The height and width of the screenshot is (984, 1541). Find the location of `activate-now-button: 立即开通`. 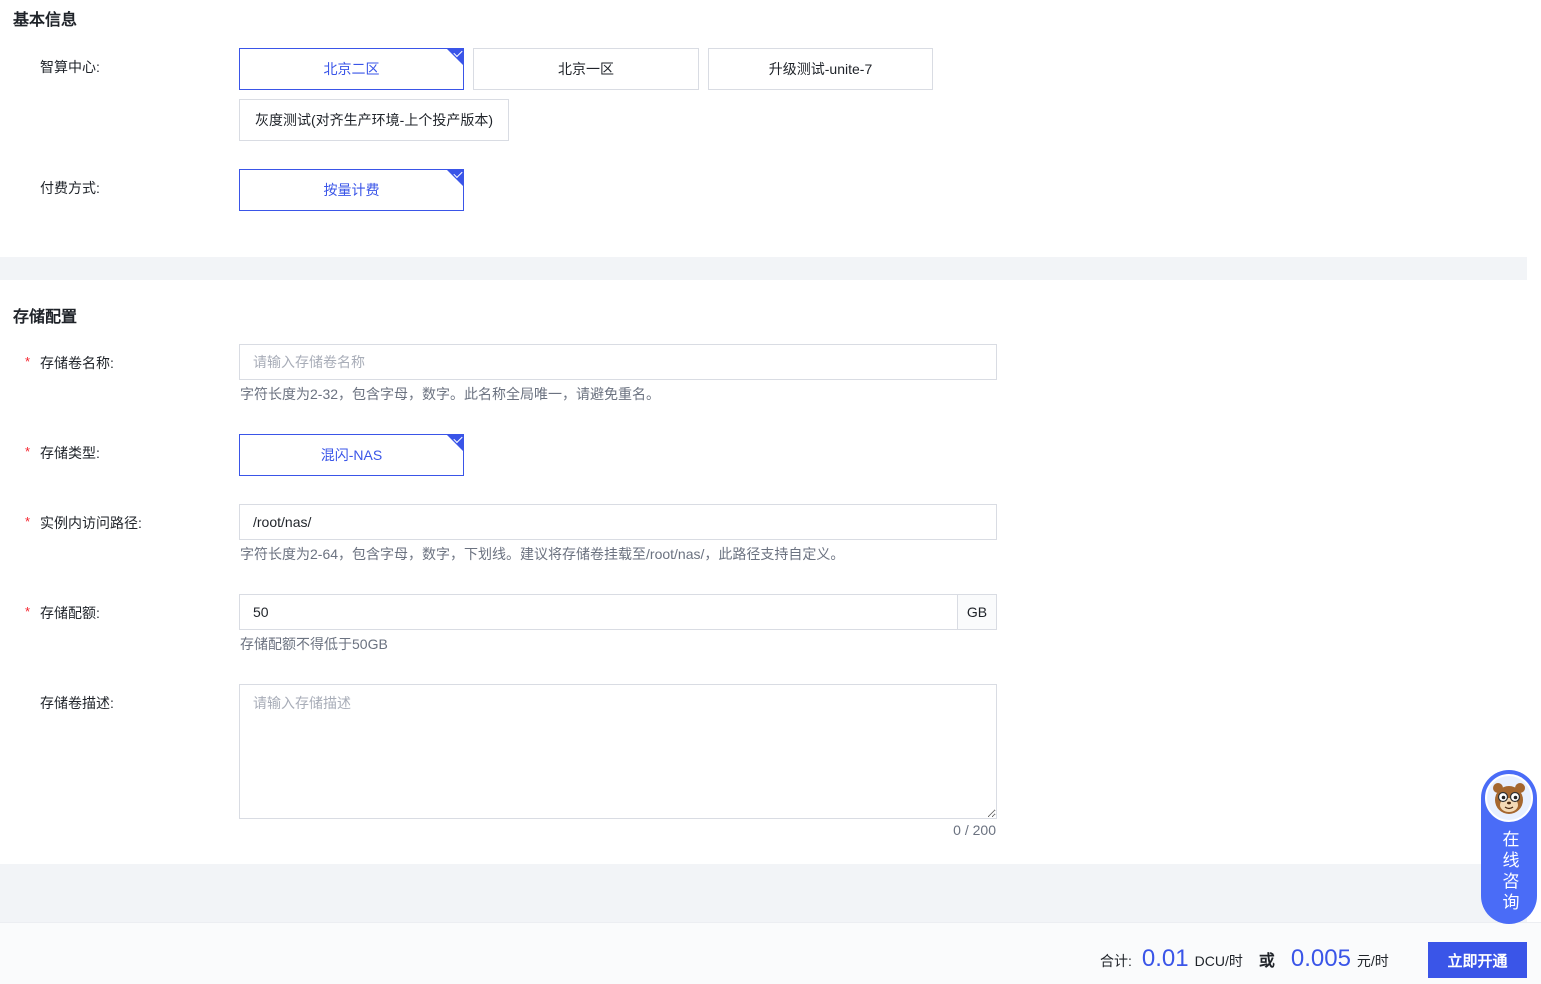

activate-now-button: 立即开通 is located at coordinates (1477, 960).